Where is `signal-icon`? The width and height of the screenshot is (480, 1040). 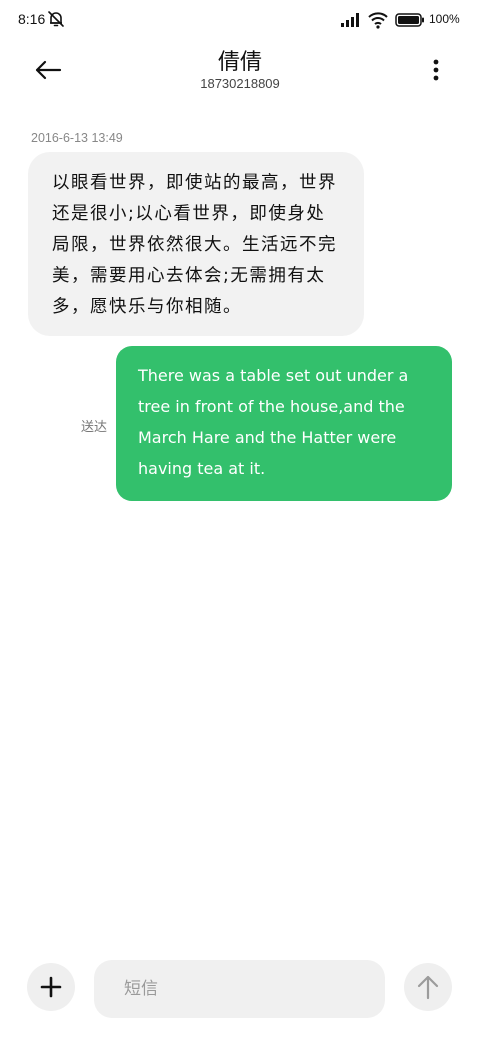 signal-icon is located at coordinates (350, 20).